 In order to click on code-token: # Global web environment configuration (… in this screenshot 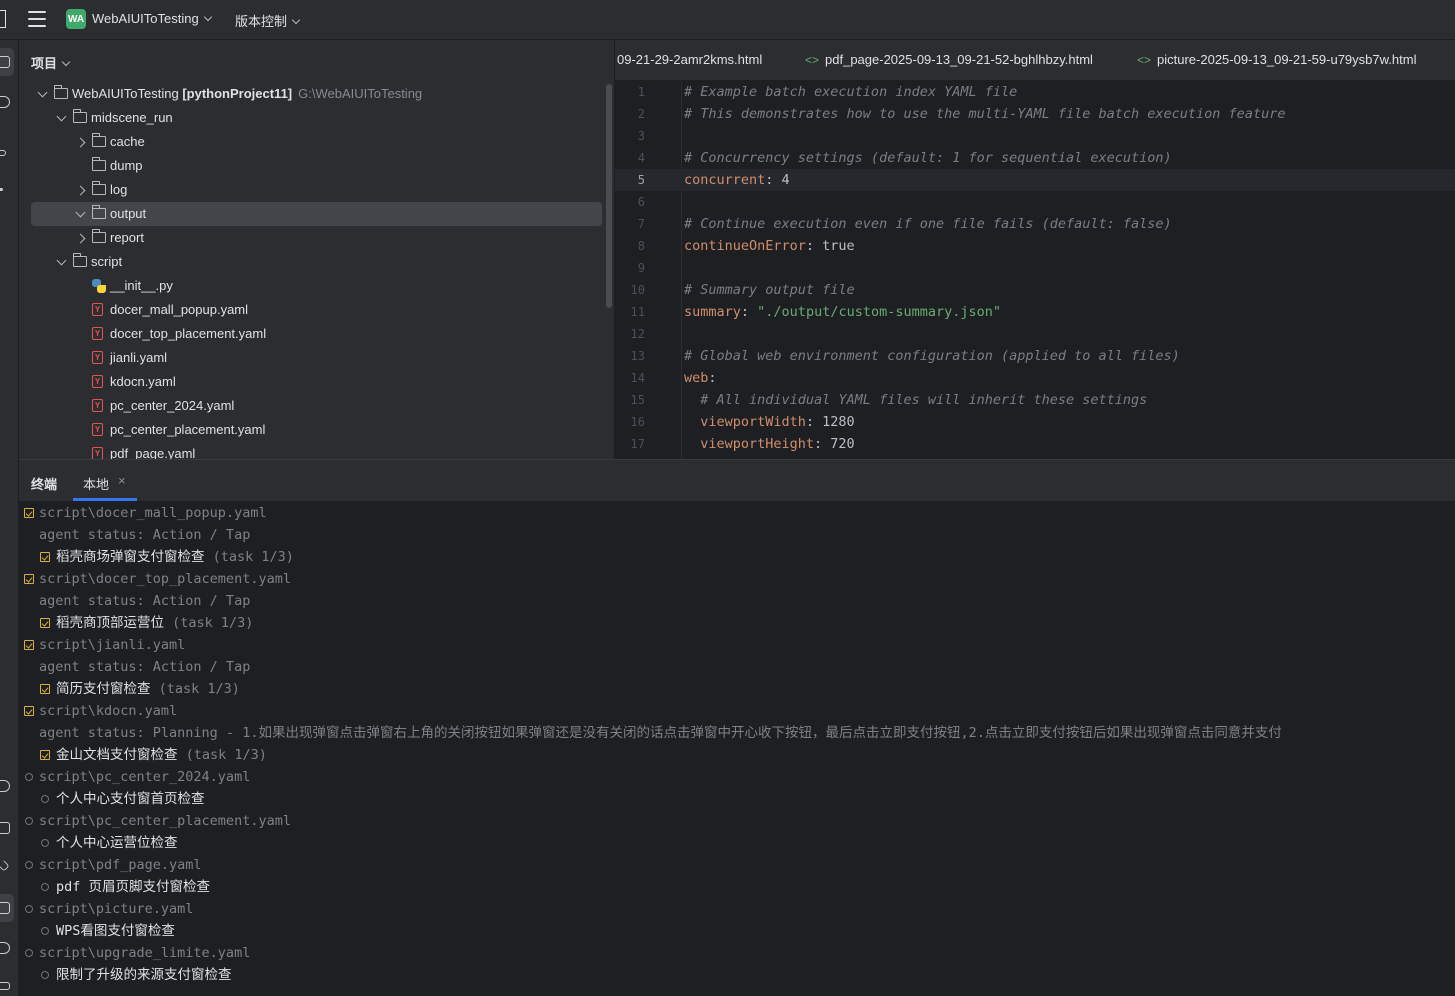, I will do `click(932, 356)`.